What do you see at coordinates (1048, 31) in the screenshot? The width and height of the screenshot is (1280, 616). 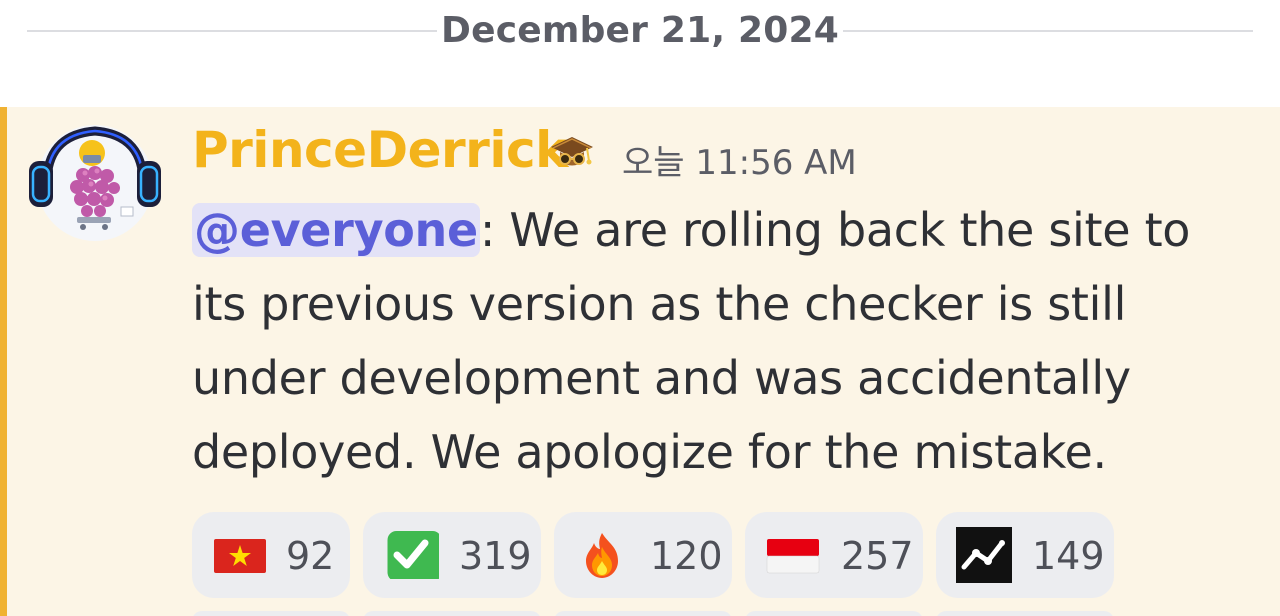 I see `divider-line-right` at bounding box center [1048, 31].